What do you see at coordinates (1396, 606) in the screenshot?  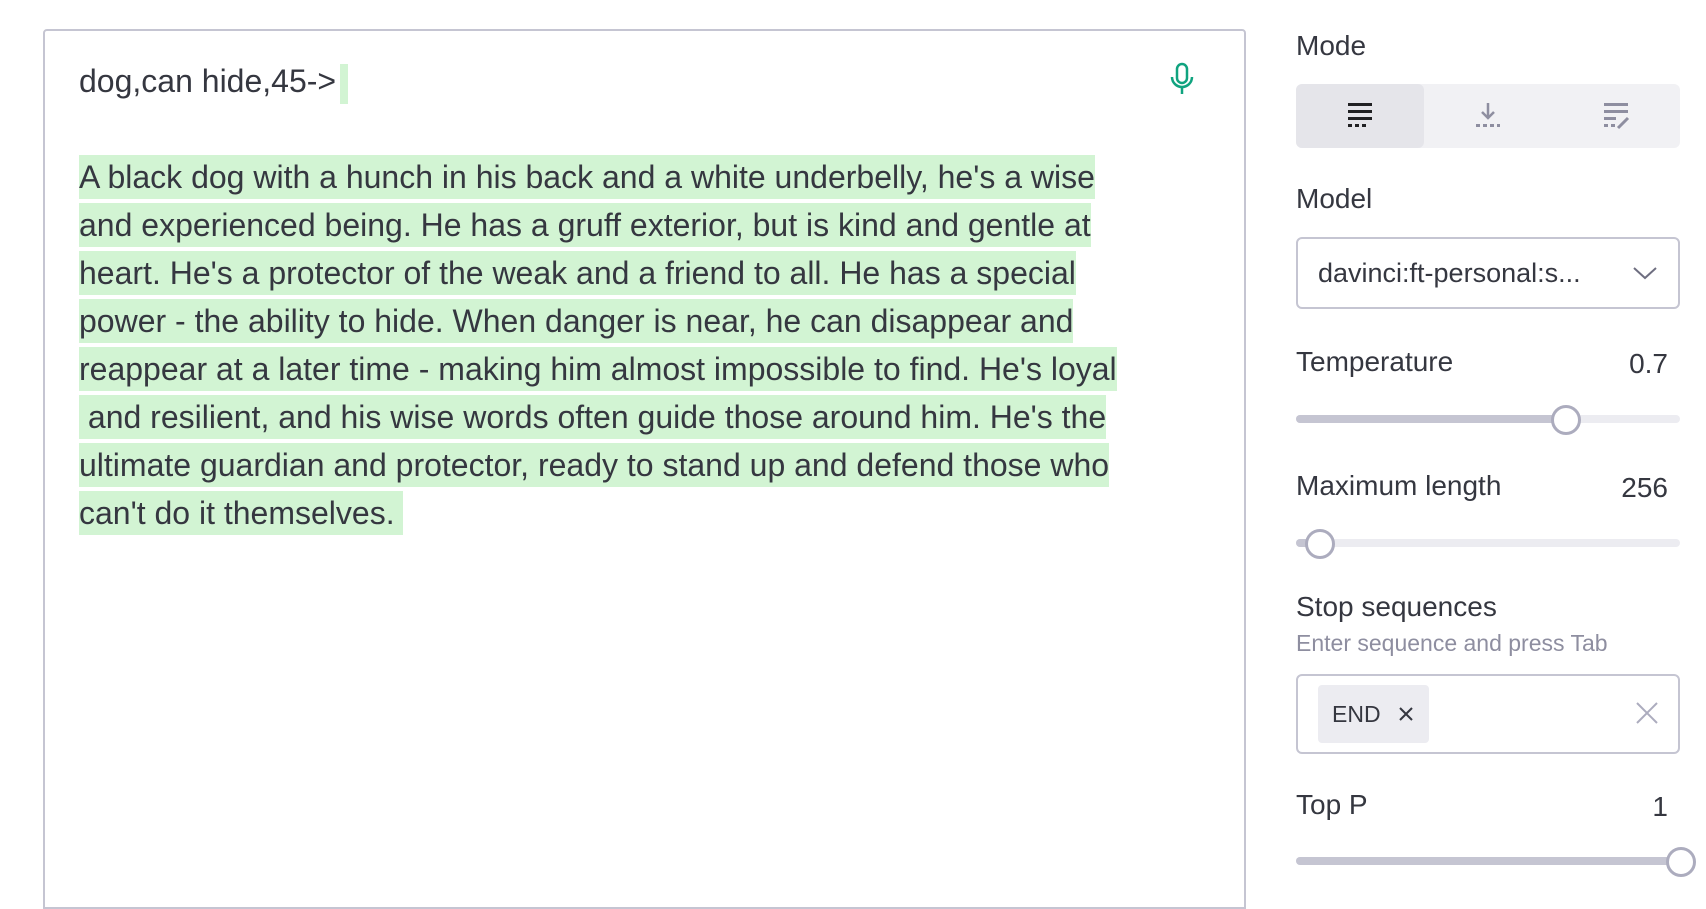 I see `stop-sequences-label: Stop sequences` at bounding box center [1396, 606].